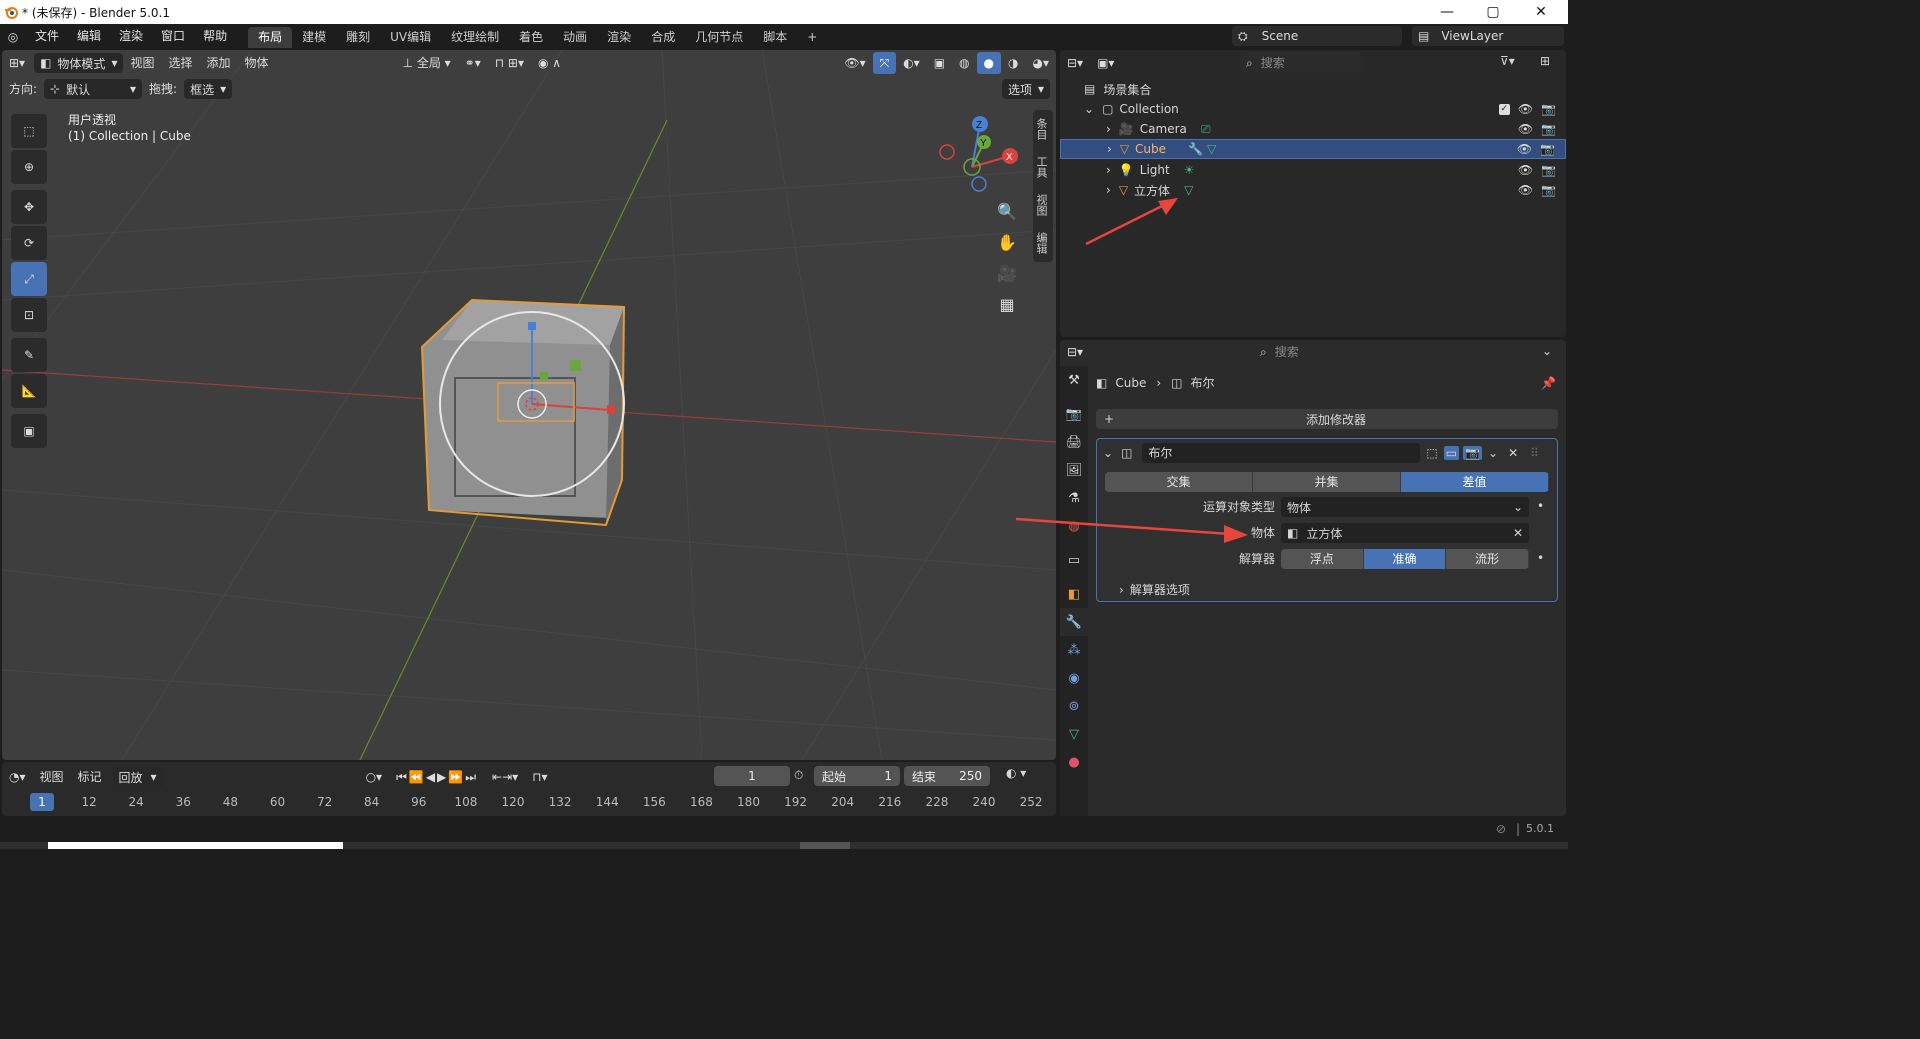 This screenshot has width=1920, height=1039. Describe the element at coordinates (215, 36) in the screenshot. I see `menu-help: 帮助` at that location.